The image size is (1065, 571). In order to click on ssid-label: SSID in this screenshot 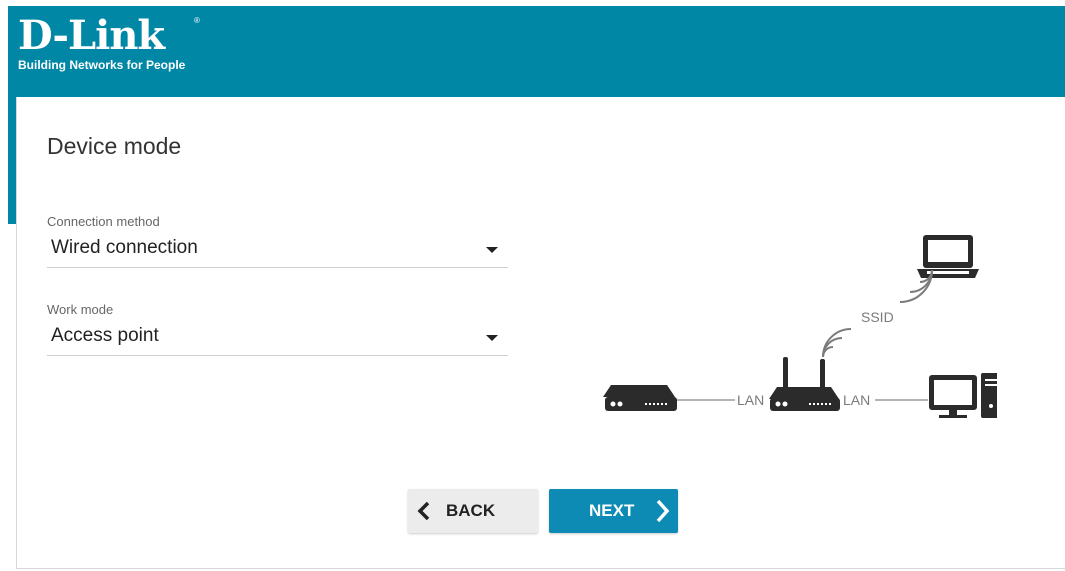, I will do `click(877, 317)`.